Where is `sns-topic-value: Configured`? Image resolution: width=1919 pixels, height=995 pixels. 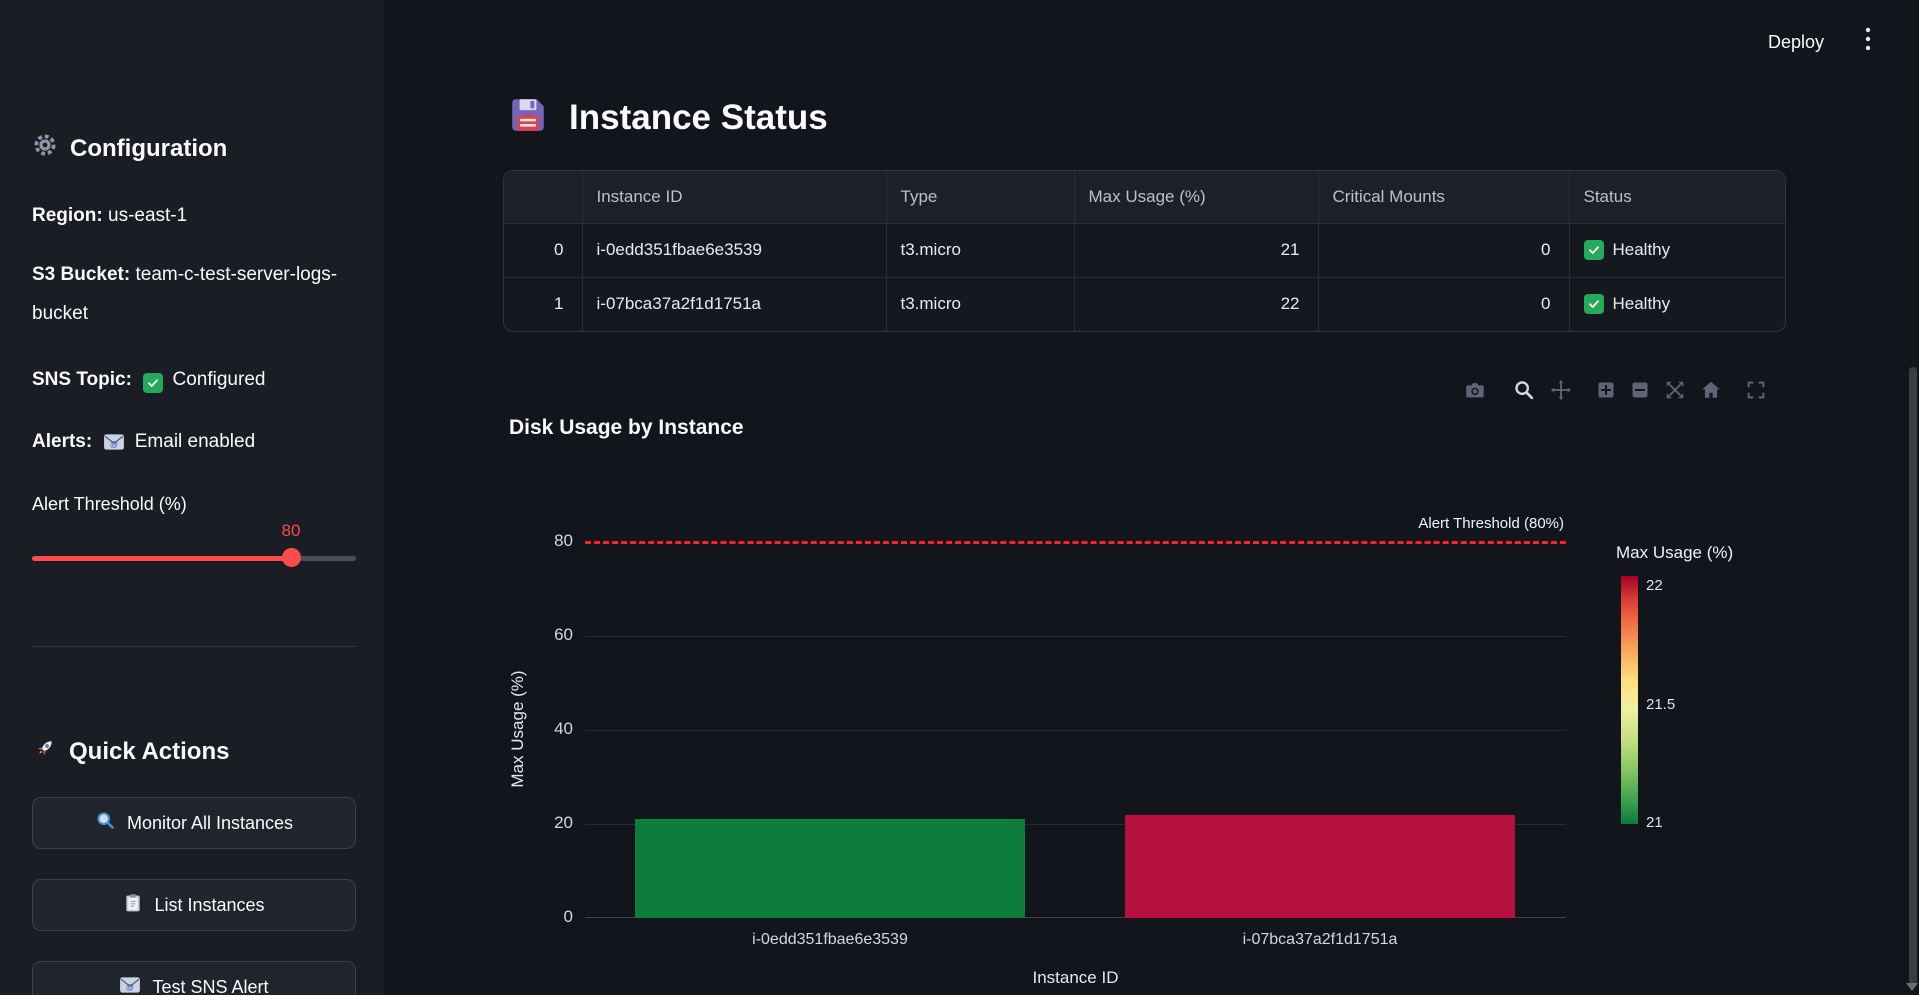
sns-topic-value: Configured is located at coordinates (219, 379).